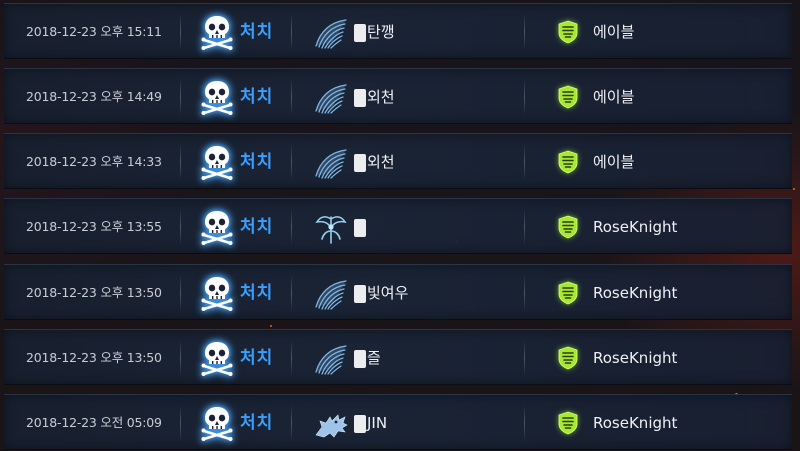  I want to click on player-name, so click(360, 227).